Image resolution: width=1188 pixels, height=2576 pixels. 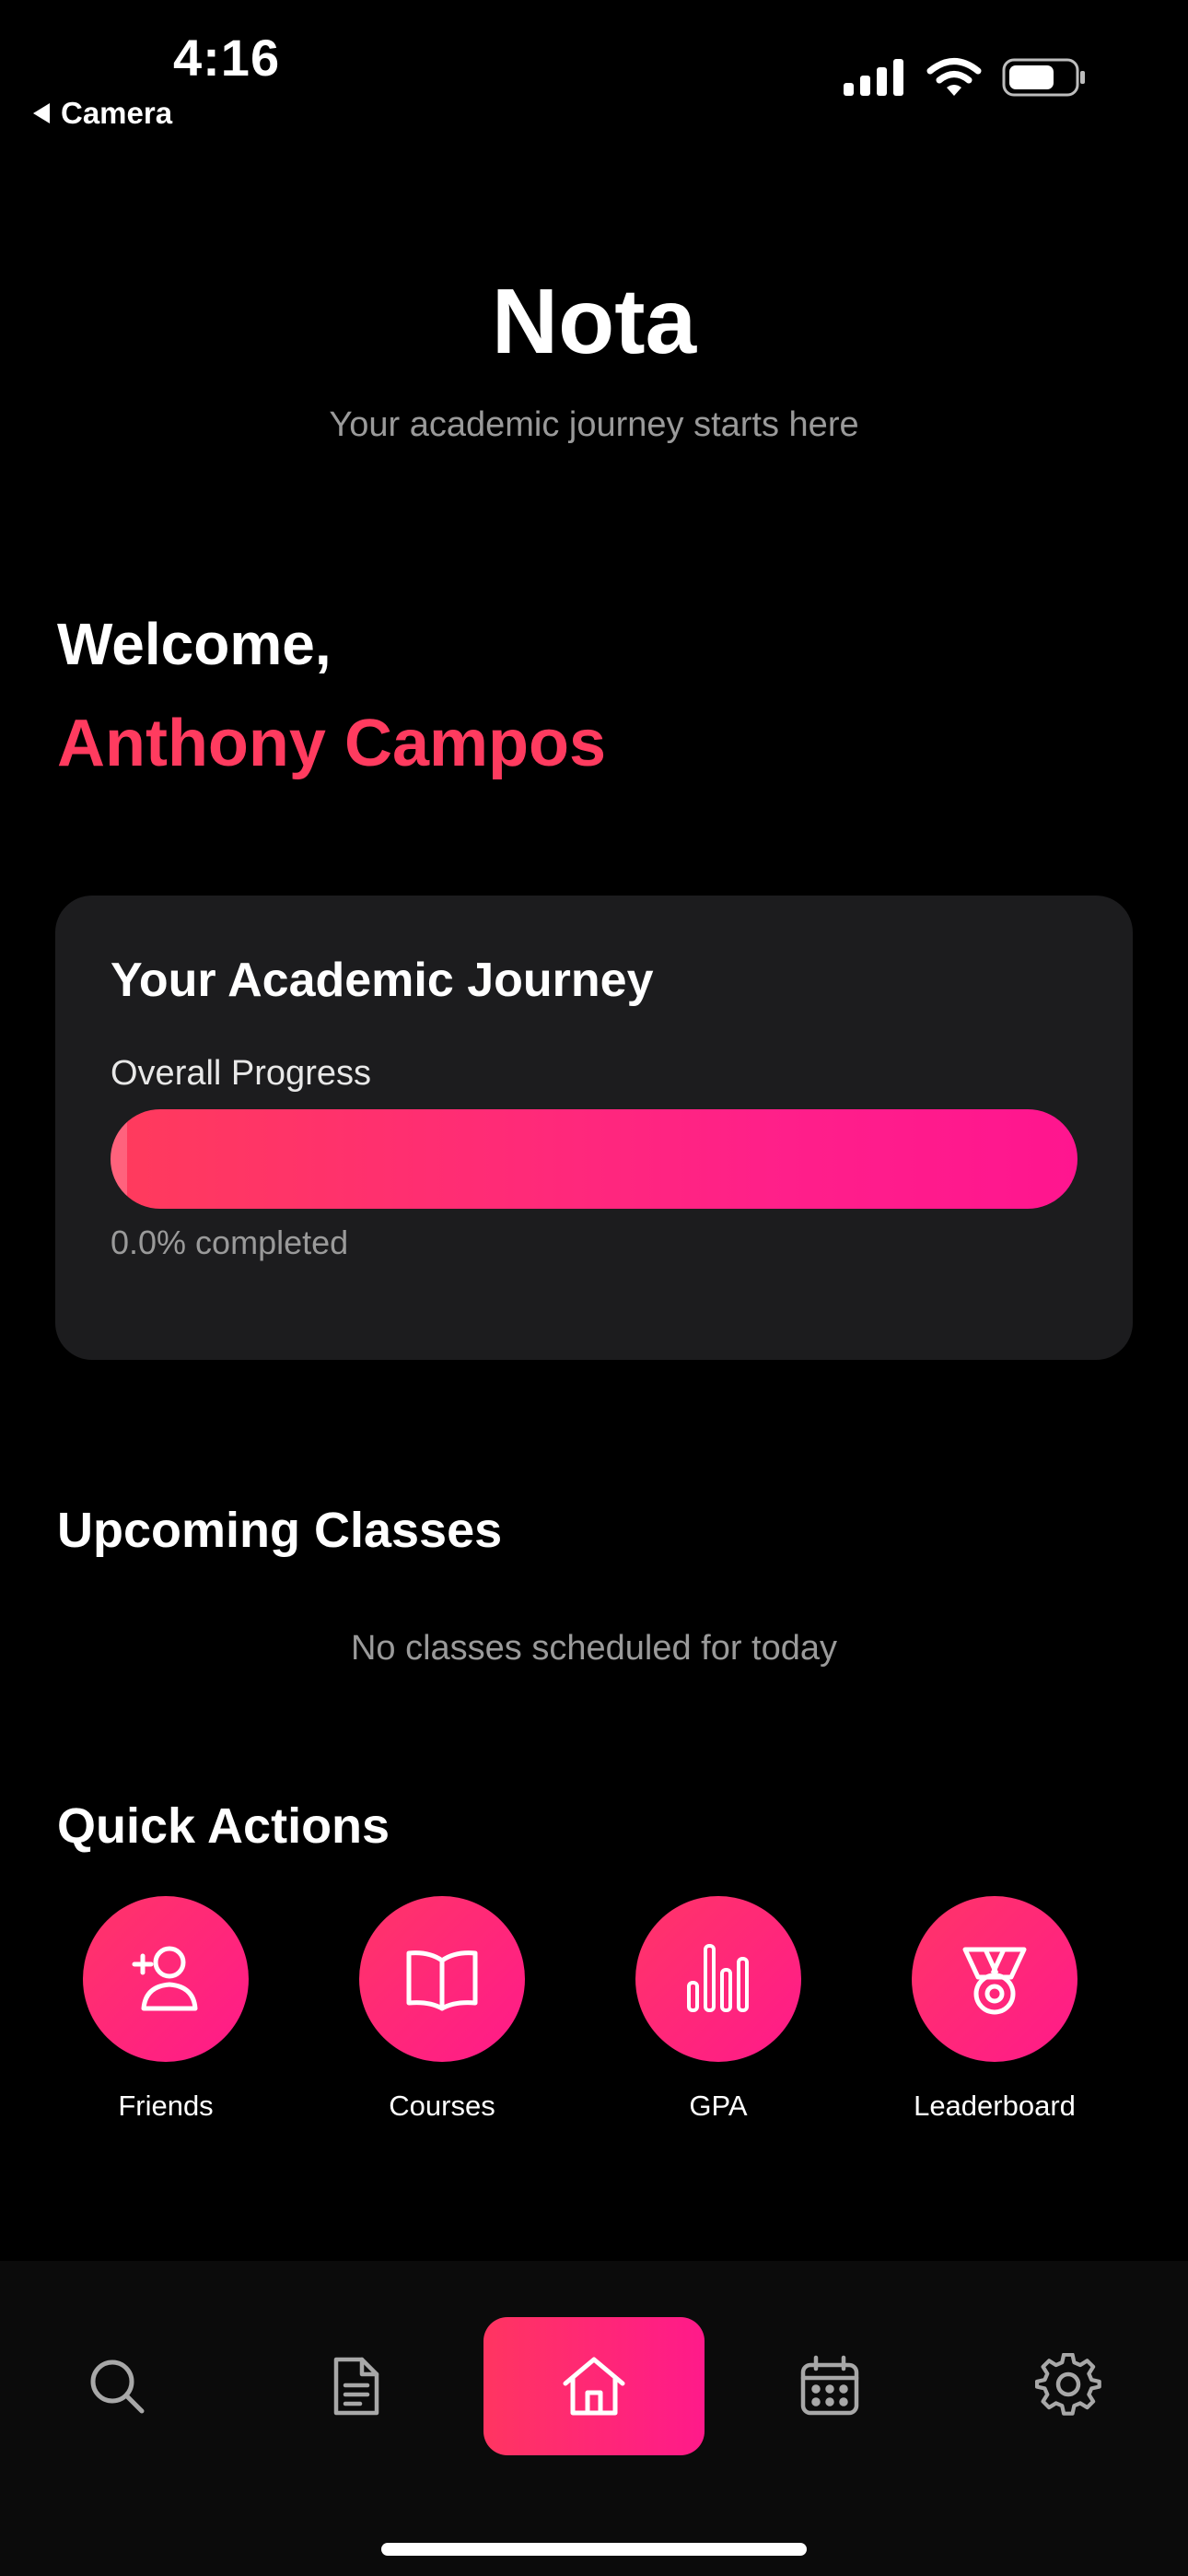 I want to click on cellular-signal-icon, so click(x=873, y=77).